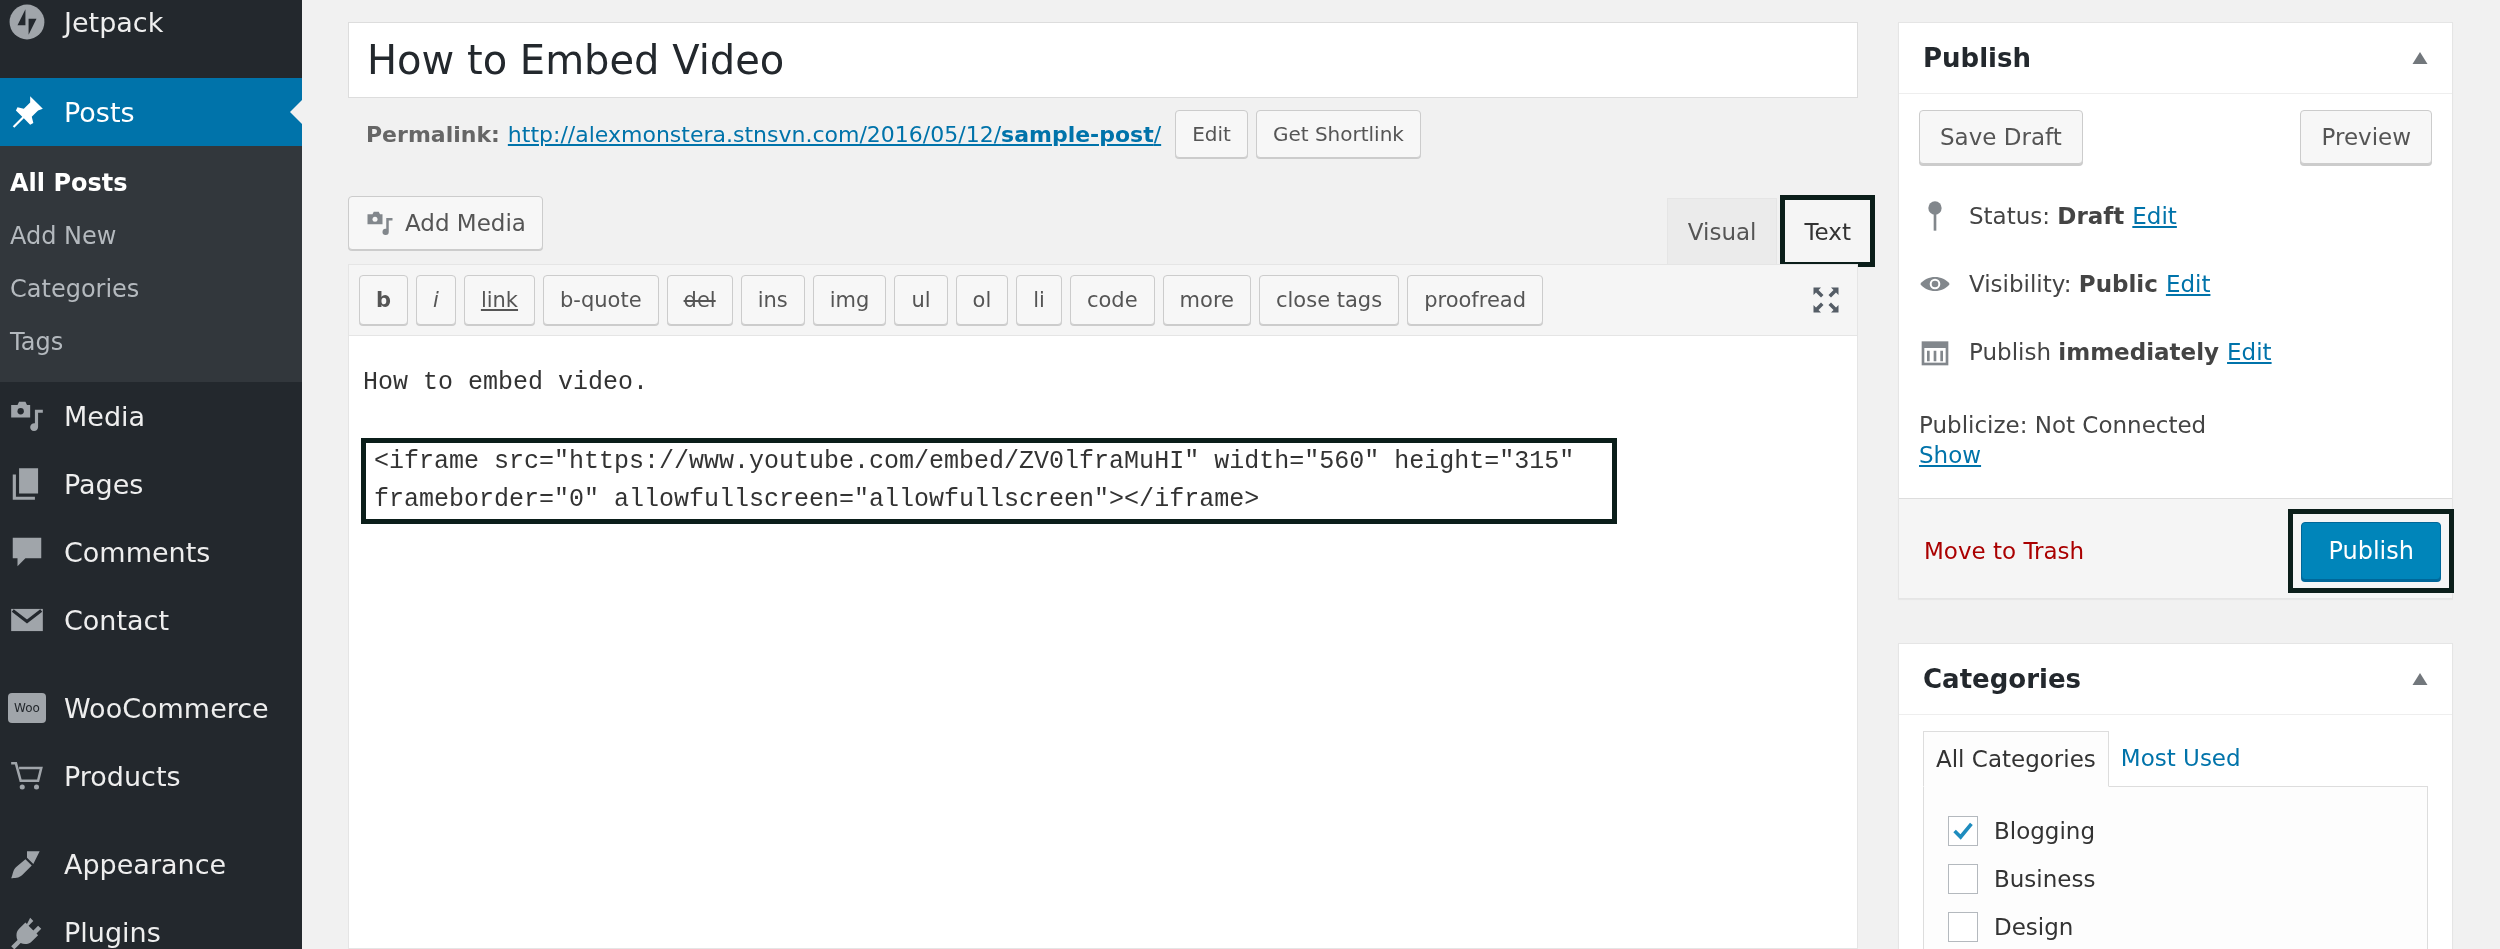 The width and height of the screenshot is (2500, 949). I want to click on quicktag-button: link, so click(499, 300).